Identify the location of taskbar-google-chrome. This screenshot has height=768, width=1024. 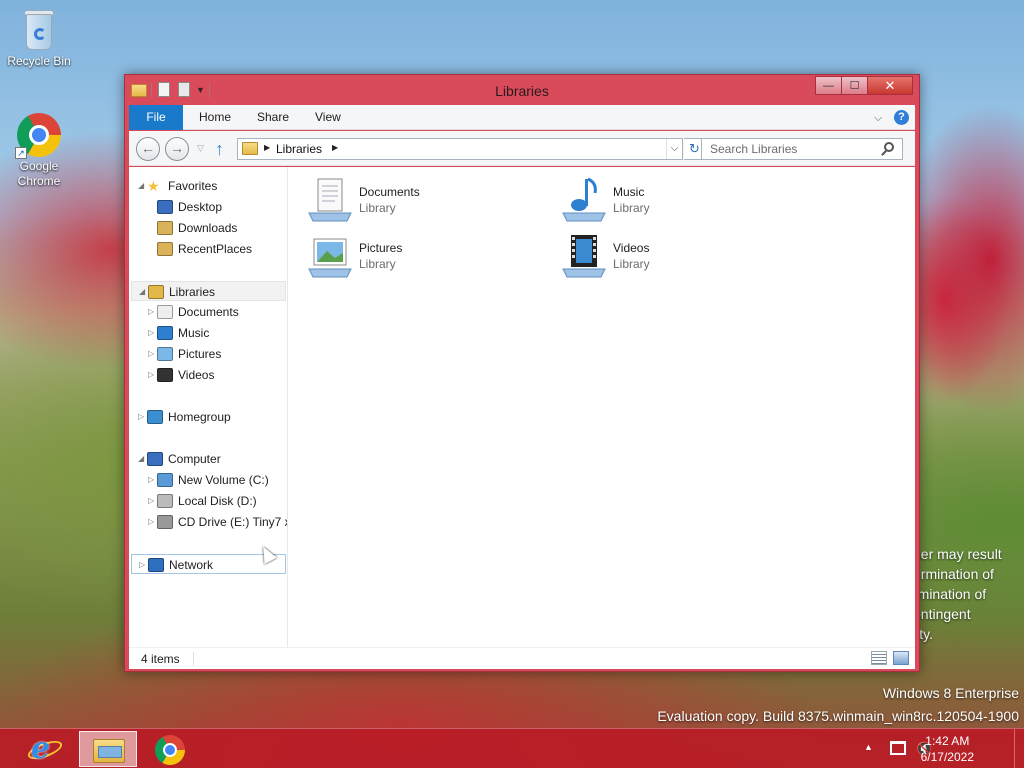
(169, 749).